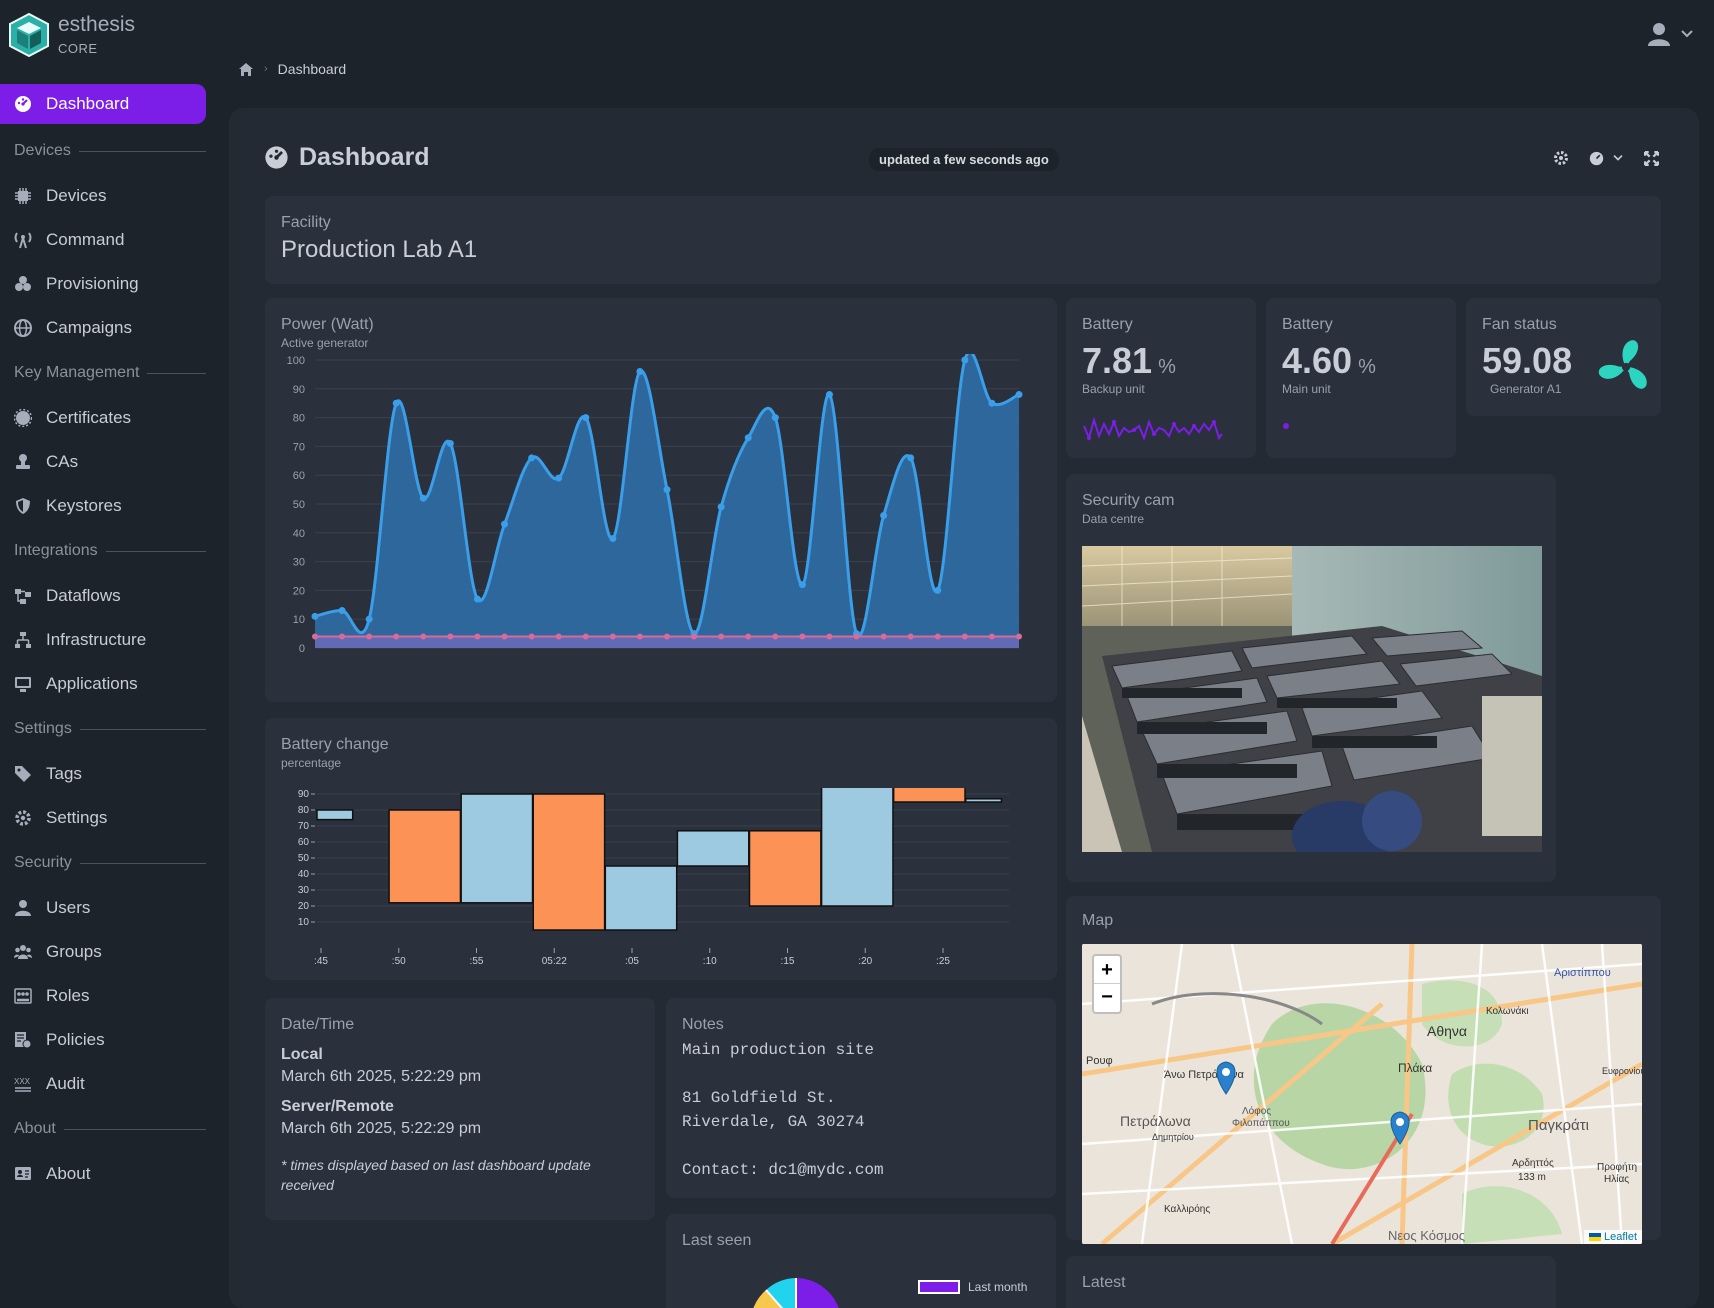 The height and width of the screenshot is (1308, 1714). Describe the element at coordinates (788, 961) in the screenshot. I see `x-tick-label: :15` at that location.